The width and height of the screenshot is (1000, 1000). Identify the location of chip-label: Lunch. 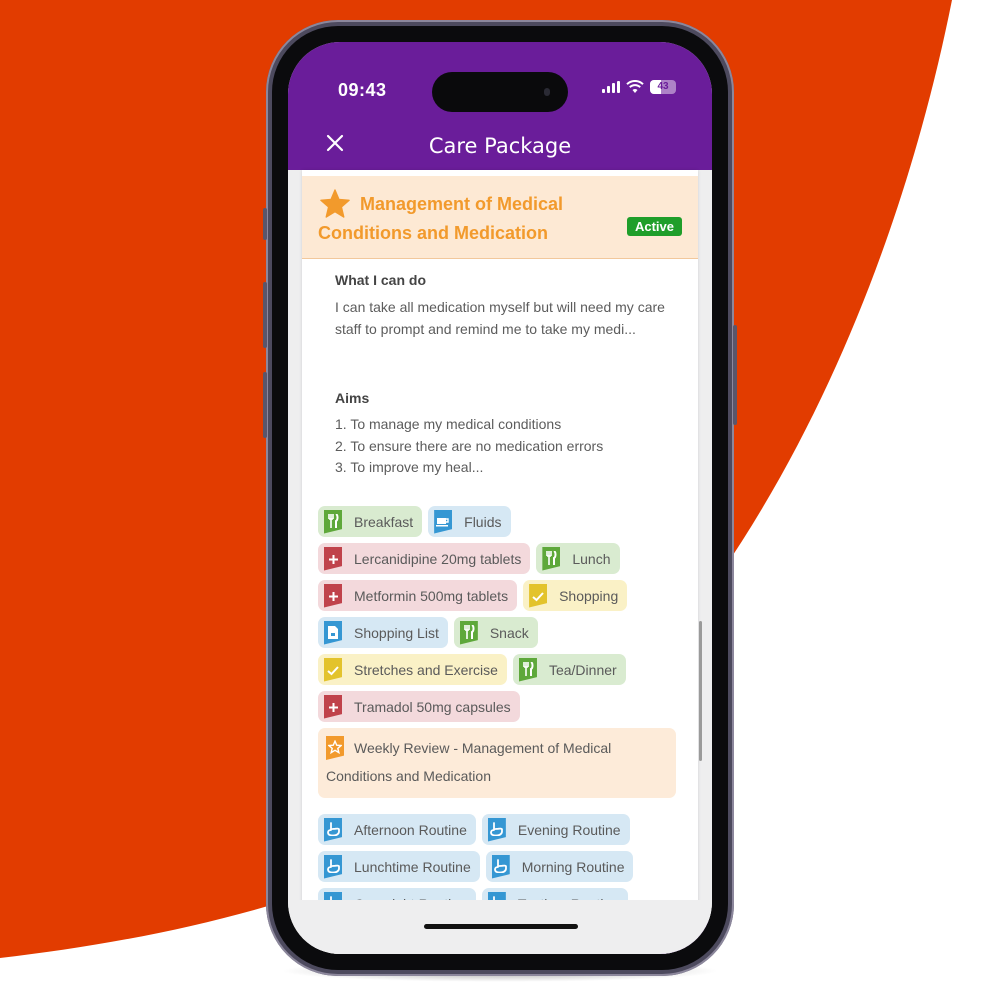
(591, 558).